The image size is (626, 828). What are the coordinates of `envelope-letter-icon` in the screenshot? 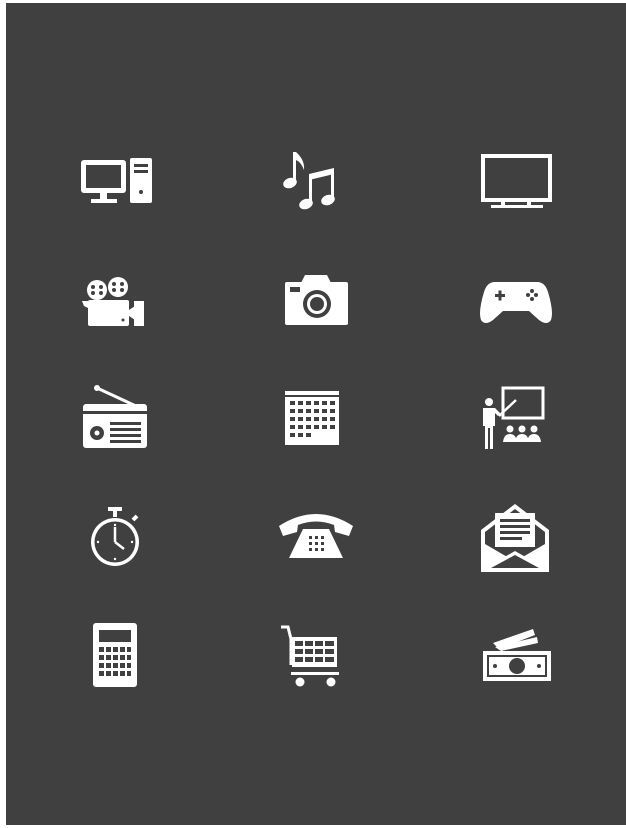 It's located at (516, 541).